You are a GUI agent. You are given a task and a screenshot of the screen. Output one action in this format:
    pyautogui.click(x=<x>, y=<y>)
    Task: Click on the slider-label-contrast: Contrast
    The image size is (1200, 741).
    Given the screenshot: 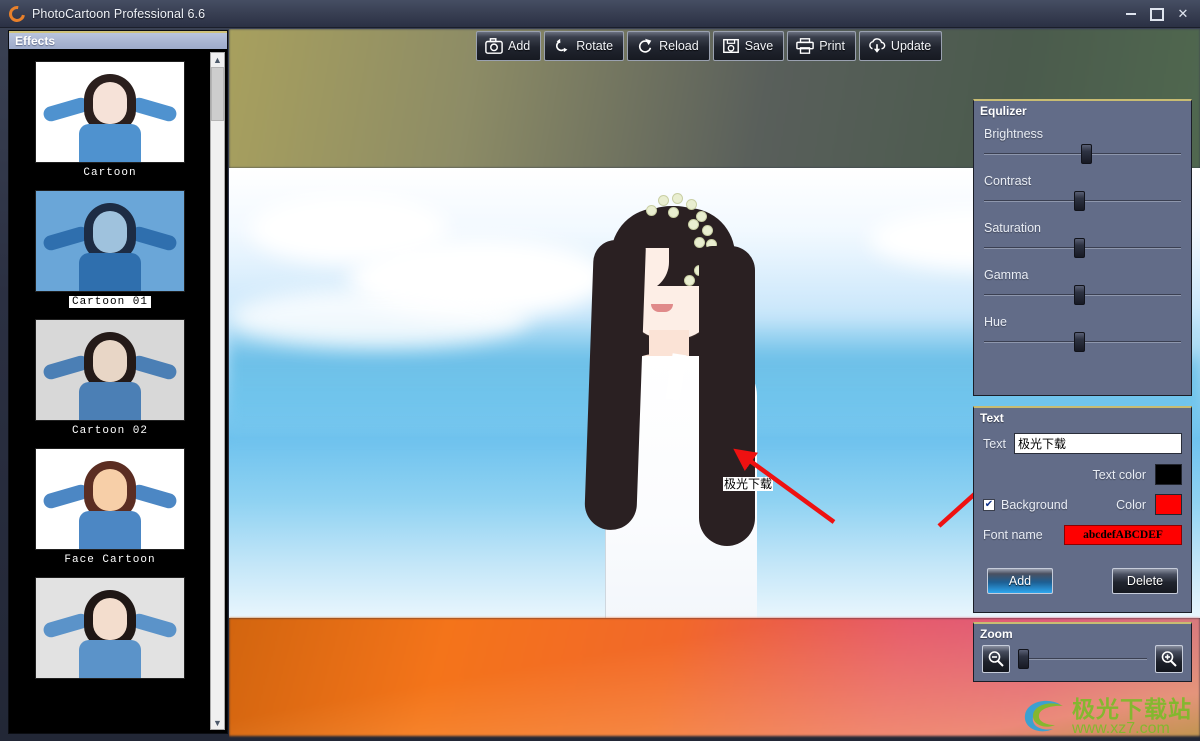 What is the action you would take?
    pyautogui.click(x=1008, y=181)
    